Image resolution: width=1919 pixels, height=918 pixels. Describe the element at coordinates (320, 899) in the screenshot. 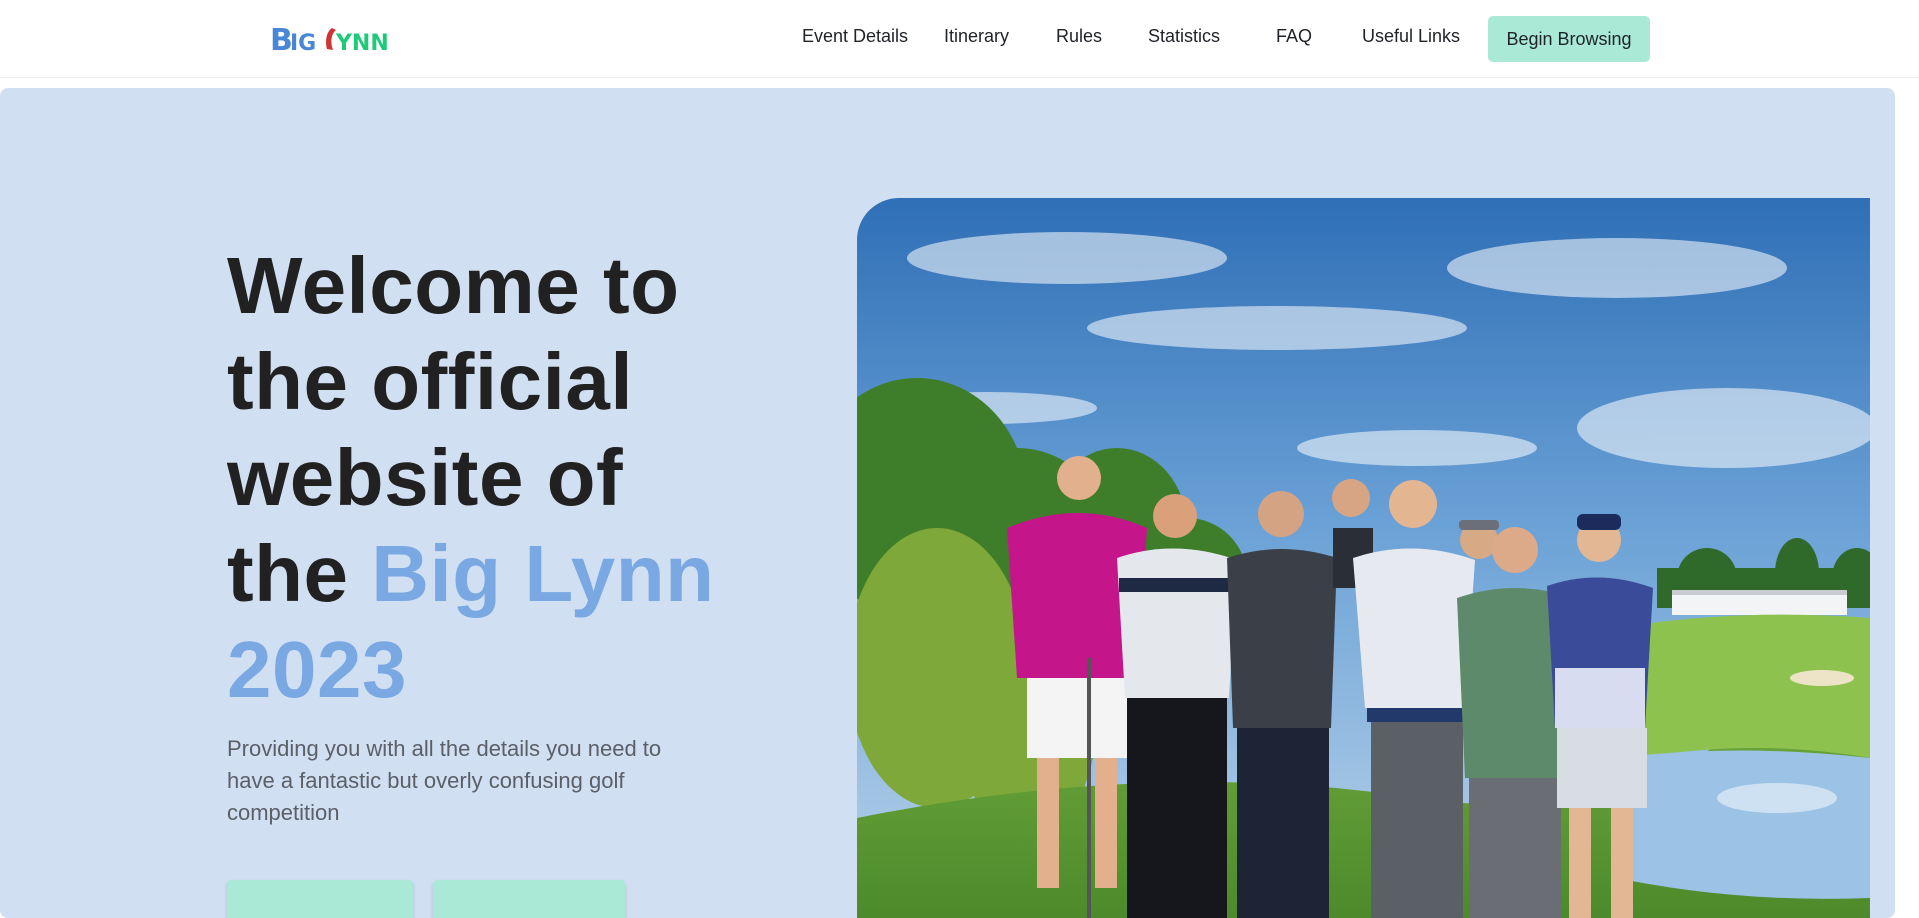

I see `hero-primary-button` at that location.